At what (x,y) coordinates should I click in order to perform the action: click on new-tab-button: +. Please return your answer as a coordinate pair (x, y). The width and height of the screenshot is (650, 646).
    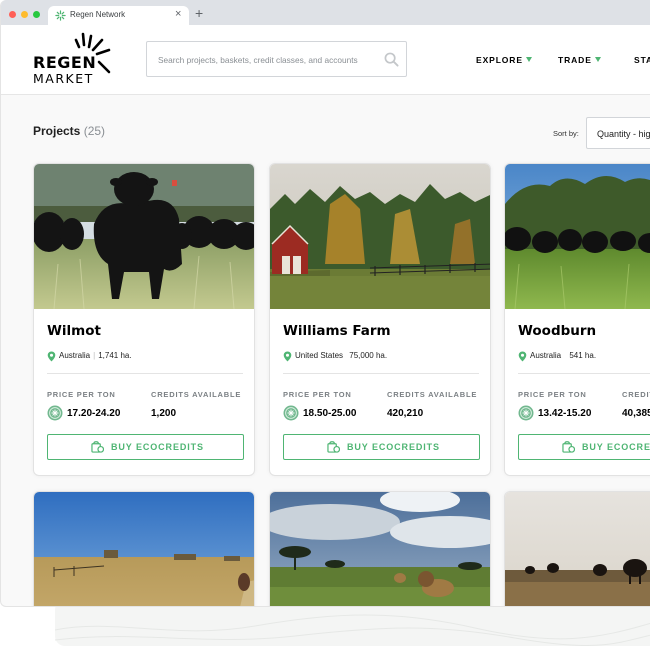
    Looking at the image, I should click on (199, 13).